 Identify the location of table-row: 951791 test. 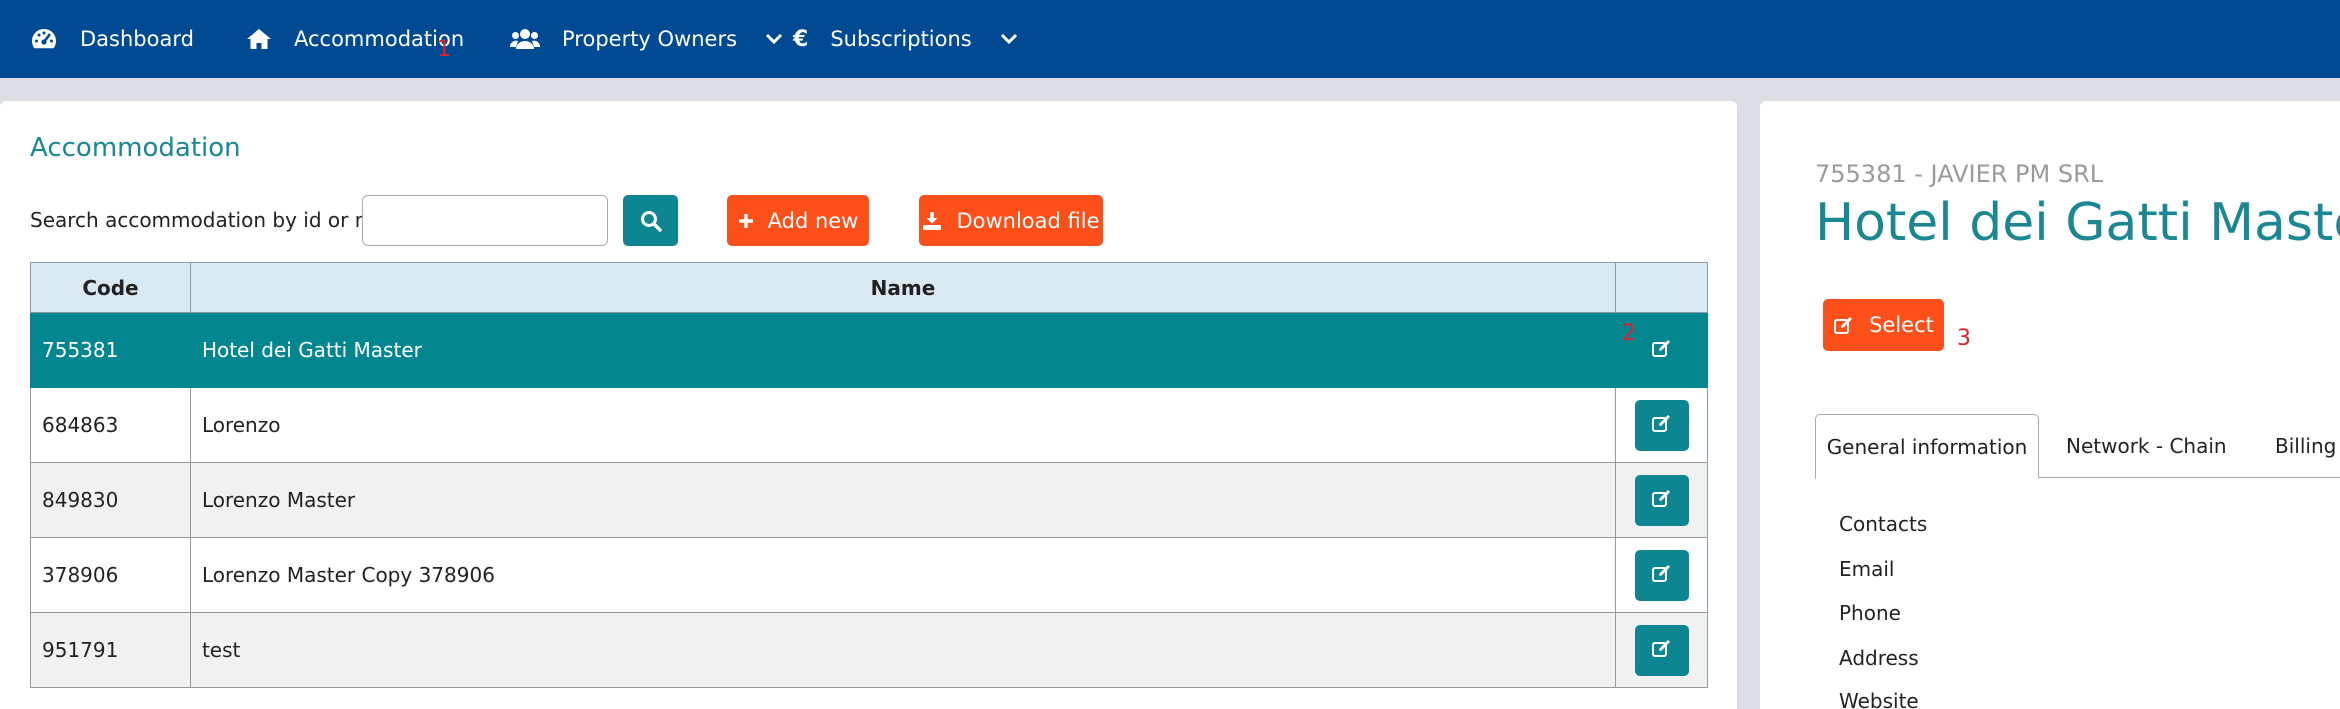
(869, 650).